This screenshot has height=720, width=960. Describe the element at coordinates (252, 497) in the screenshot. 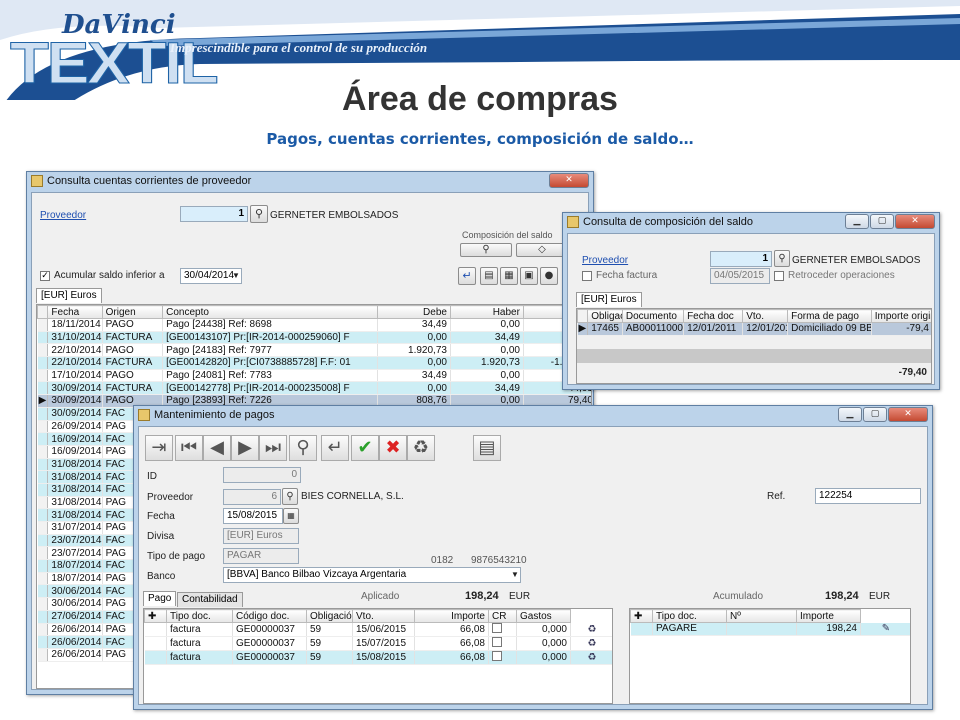

I see `proveedor-code-input: 6` at that location.